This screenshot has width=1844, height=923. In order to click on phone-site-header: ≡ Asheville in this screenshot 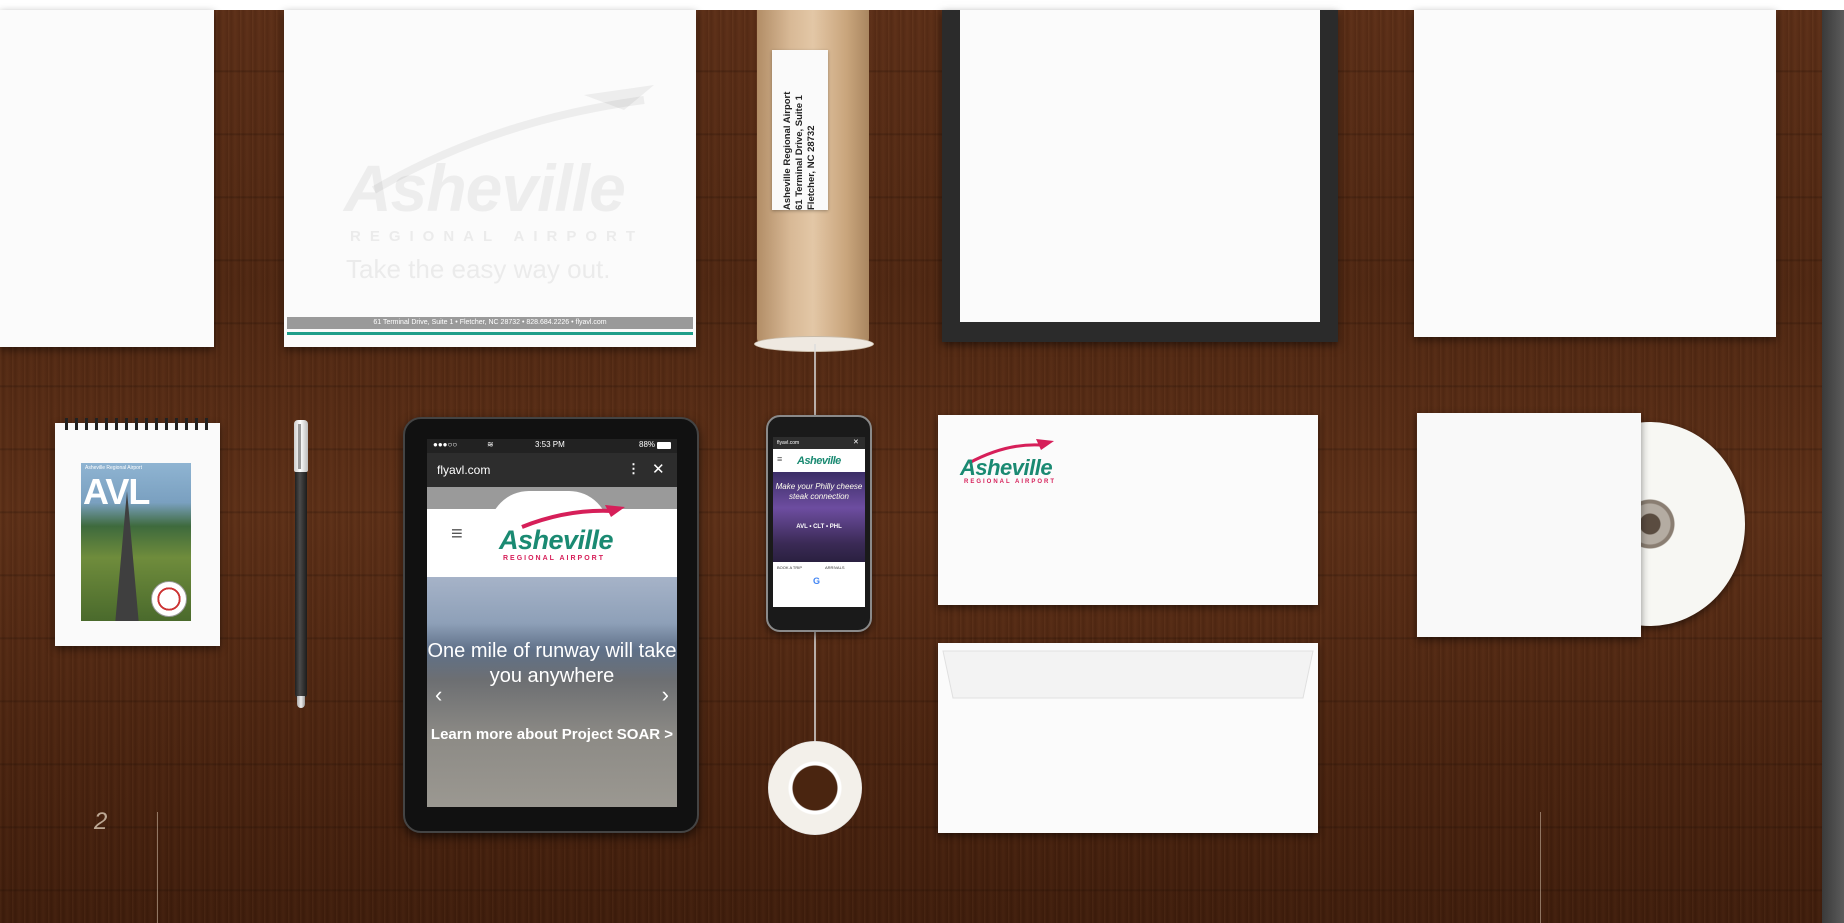, I will do `click(819, 460)`.